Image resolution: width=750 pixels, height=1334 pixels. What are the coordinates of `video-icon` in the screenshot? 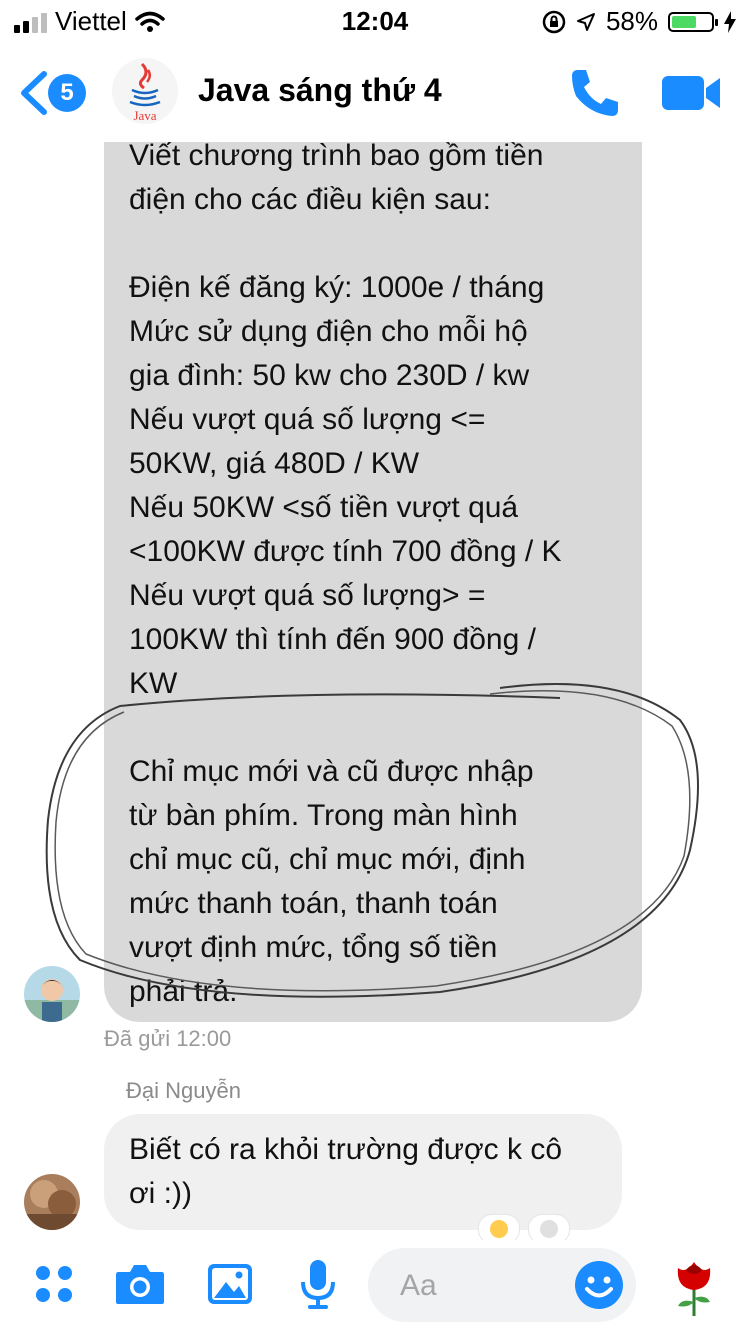 It's located at (691, 93).